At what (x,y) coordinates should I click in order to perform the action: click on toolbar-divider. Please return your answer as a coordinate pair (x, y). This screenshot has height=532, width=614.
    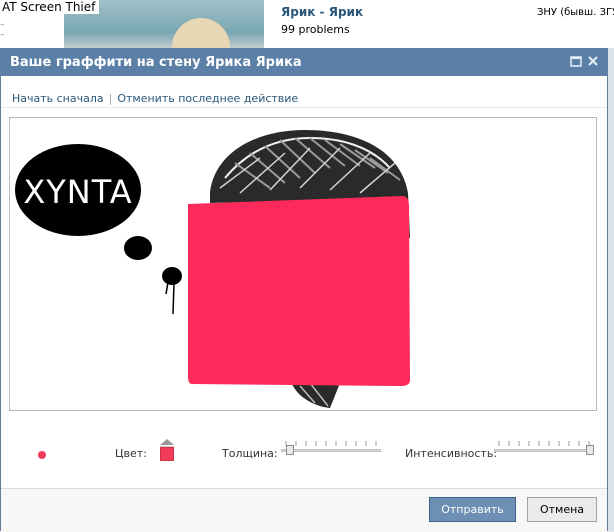
    Looking at the image, I should click on (304, 107).